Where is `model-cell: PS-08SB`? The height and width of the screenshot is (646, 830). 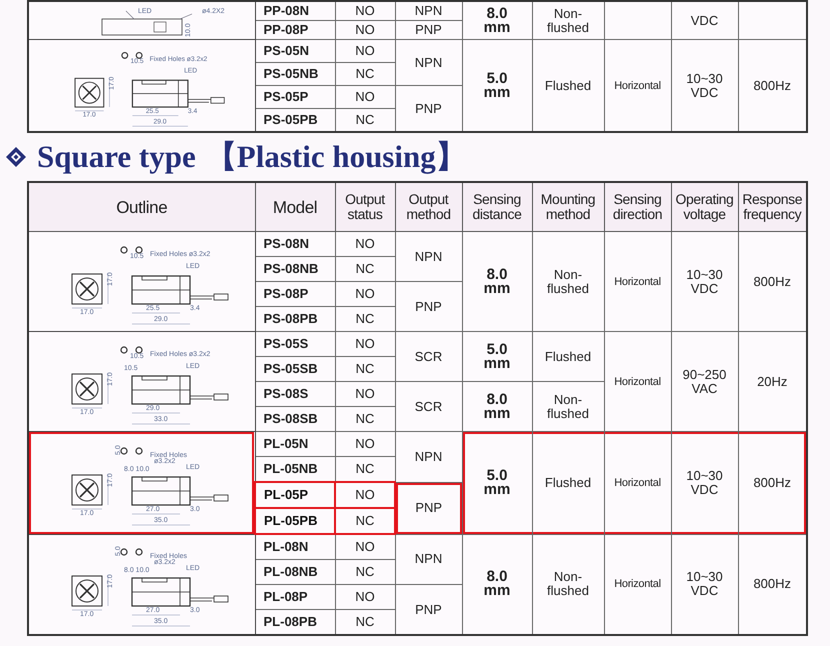 model-cell: PS-08SB is located at coordinates (295, 419).